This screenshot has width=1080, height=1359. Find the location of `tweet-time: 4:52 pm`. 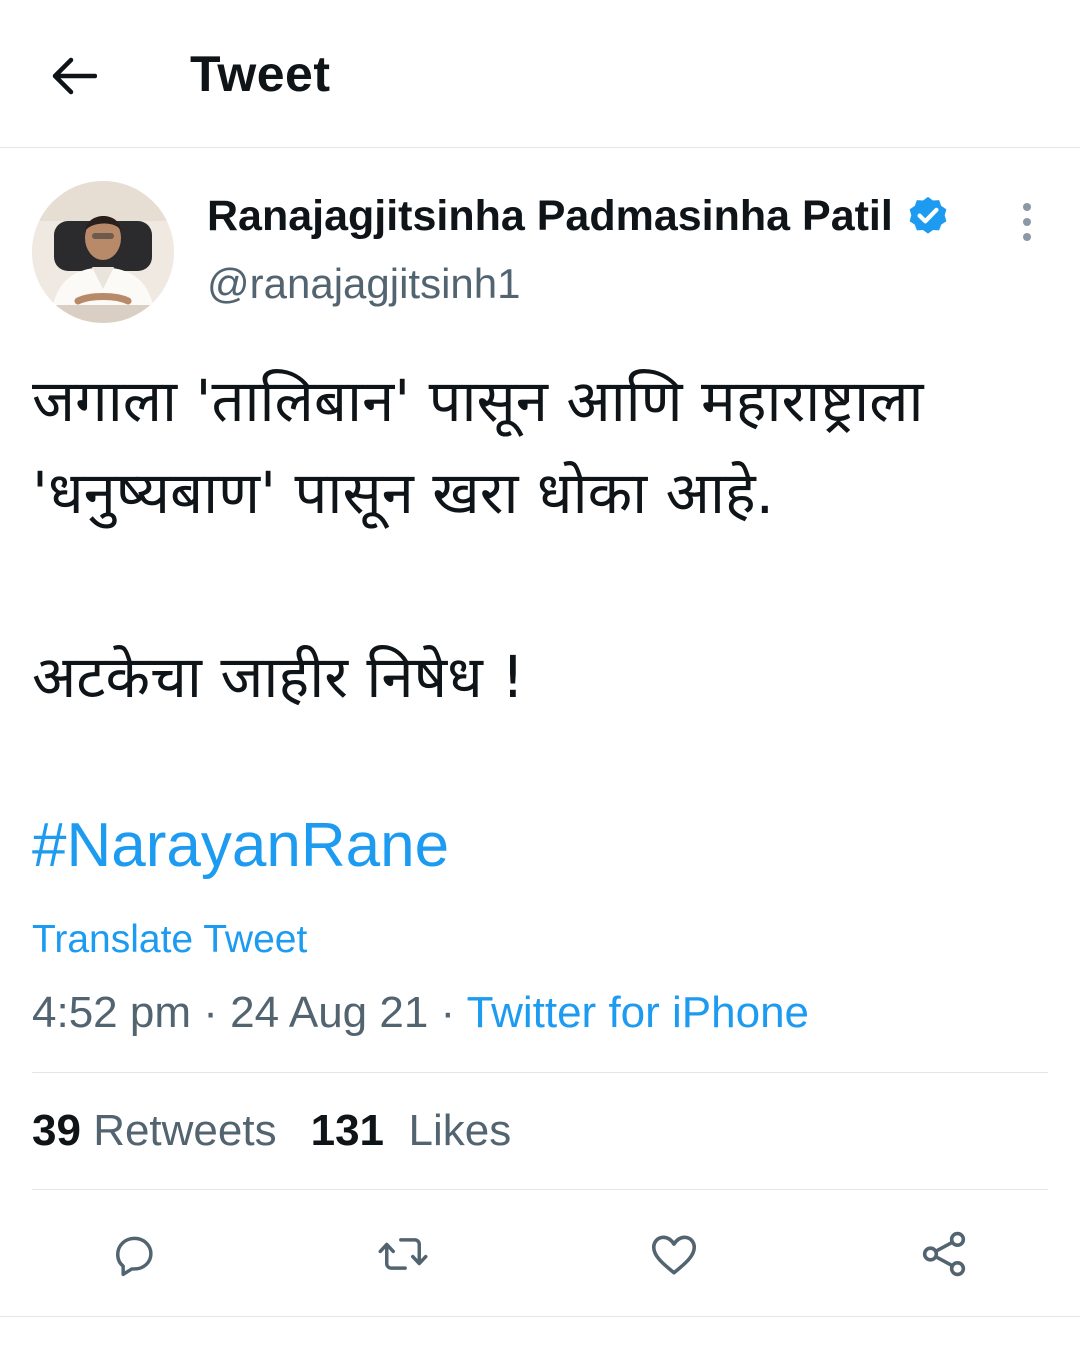

tweet-time: 4:52 pm is located at coordinates (111, 1012).